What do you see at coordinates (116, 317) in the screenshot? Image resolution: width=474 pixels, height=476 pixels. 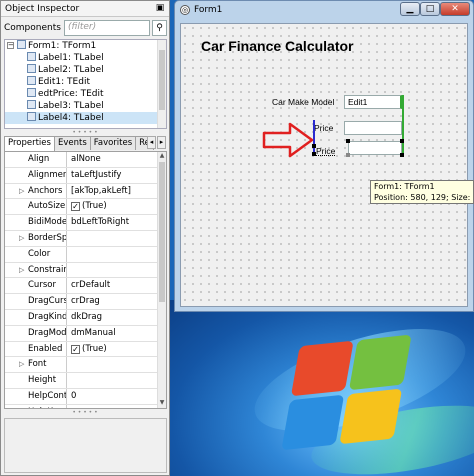 I see `property-value: dkDrag` at bounding box center [116, 317].